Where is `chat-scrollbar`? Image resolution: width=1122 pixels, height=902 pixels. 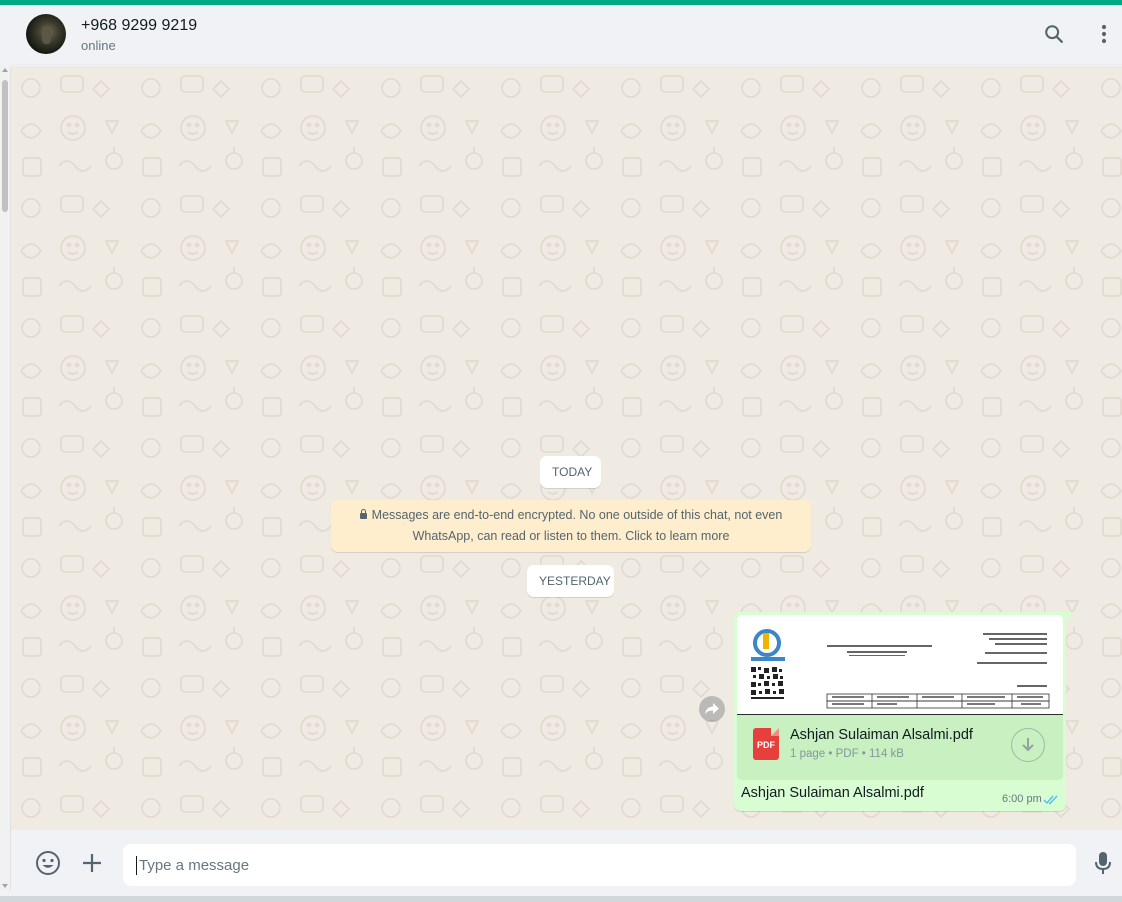
chat-scrollbar is located at coordinates (5, 478).